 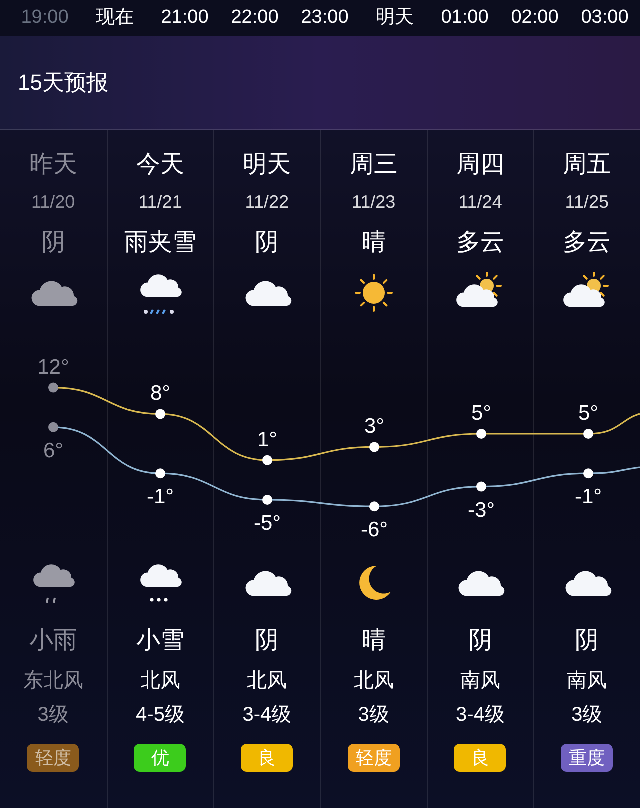 I want to click on day-name: 周四, so click(x=480, y=165).